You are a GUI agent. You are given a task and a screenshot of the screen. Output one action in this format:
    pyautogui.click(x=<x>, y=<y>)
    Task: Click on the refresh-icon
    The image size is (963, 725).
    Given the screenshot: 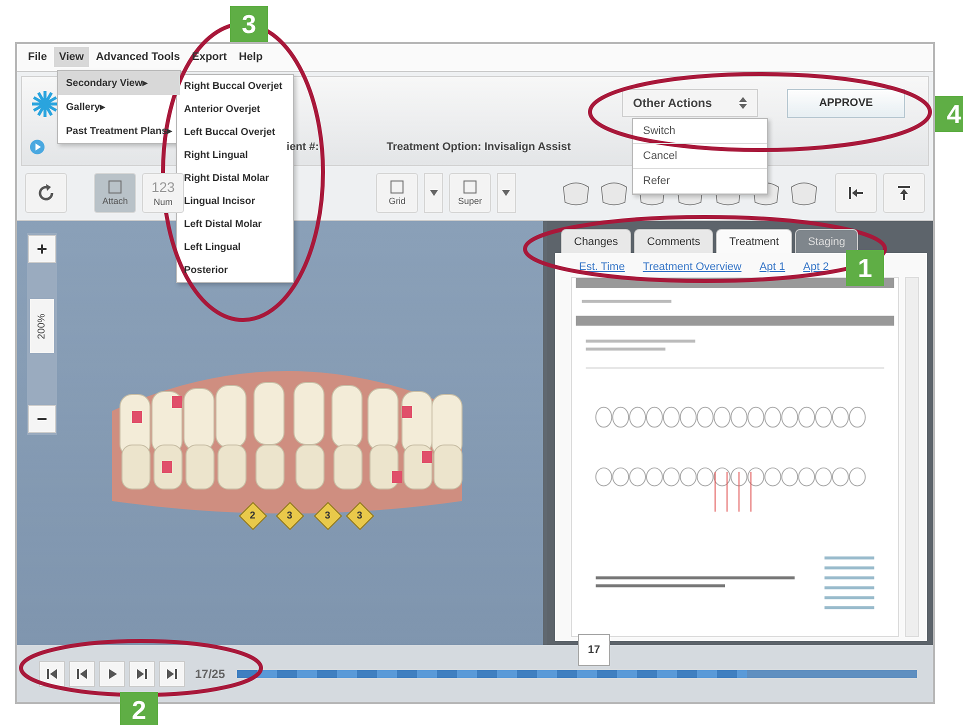 What is the action you would take?
    pyautogui.click(x=46, y=192)
    